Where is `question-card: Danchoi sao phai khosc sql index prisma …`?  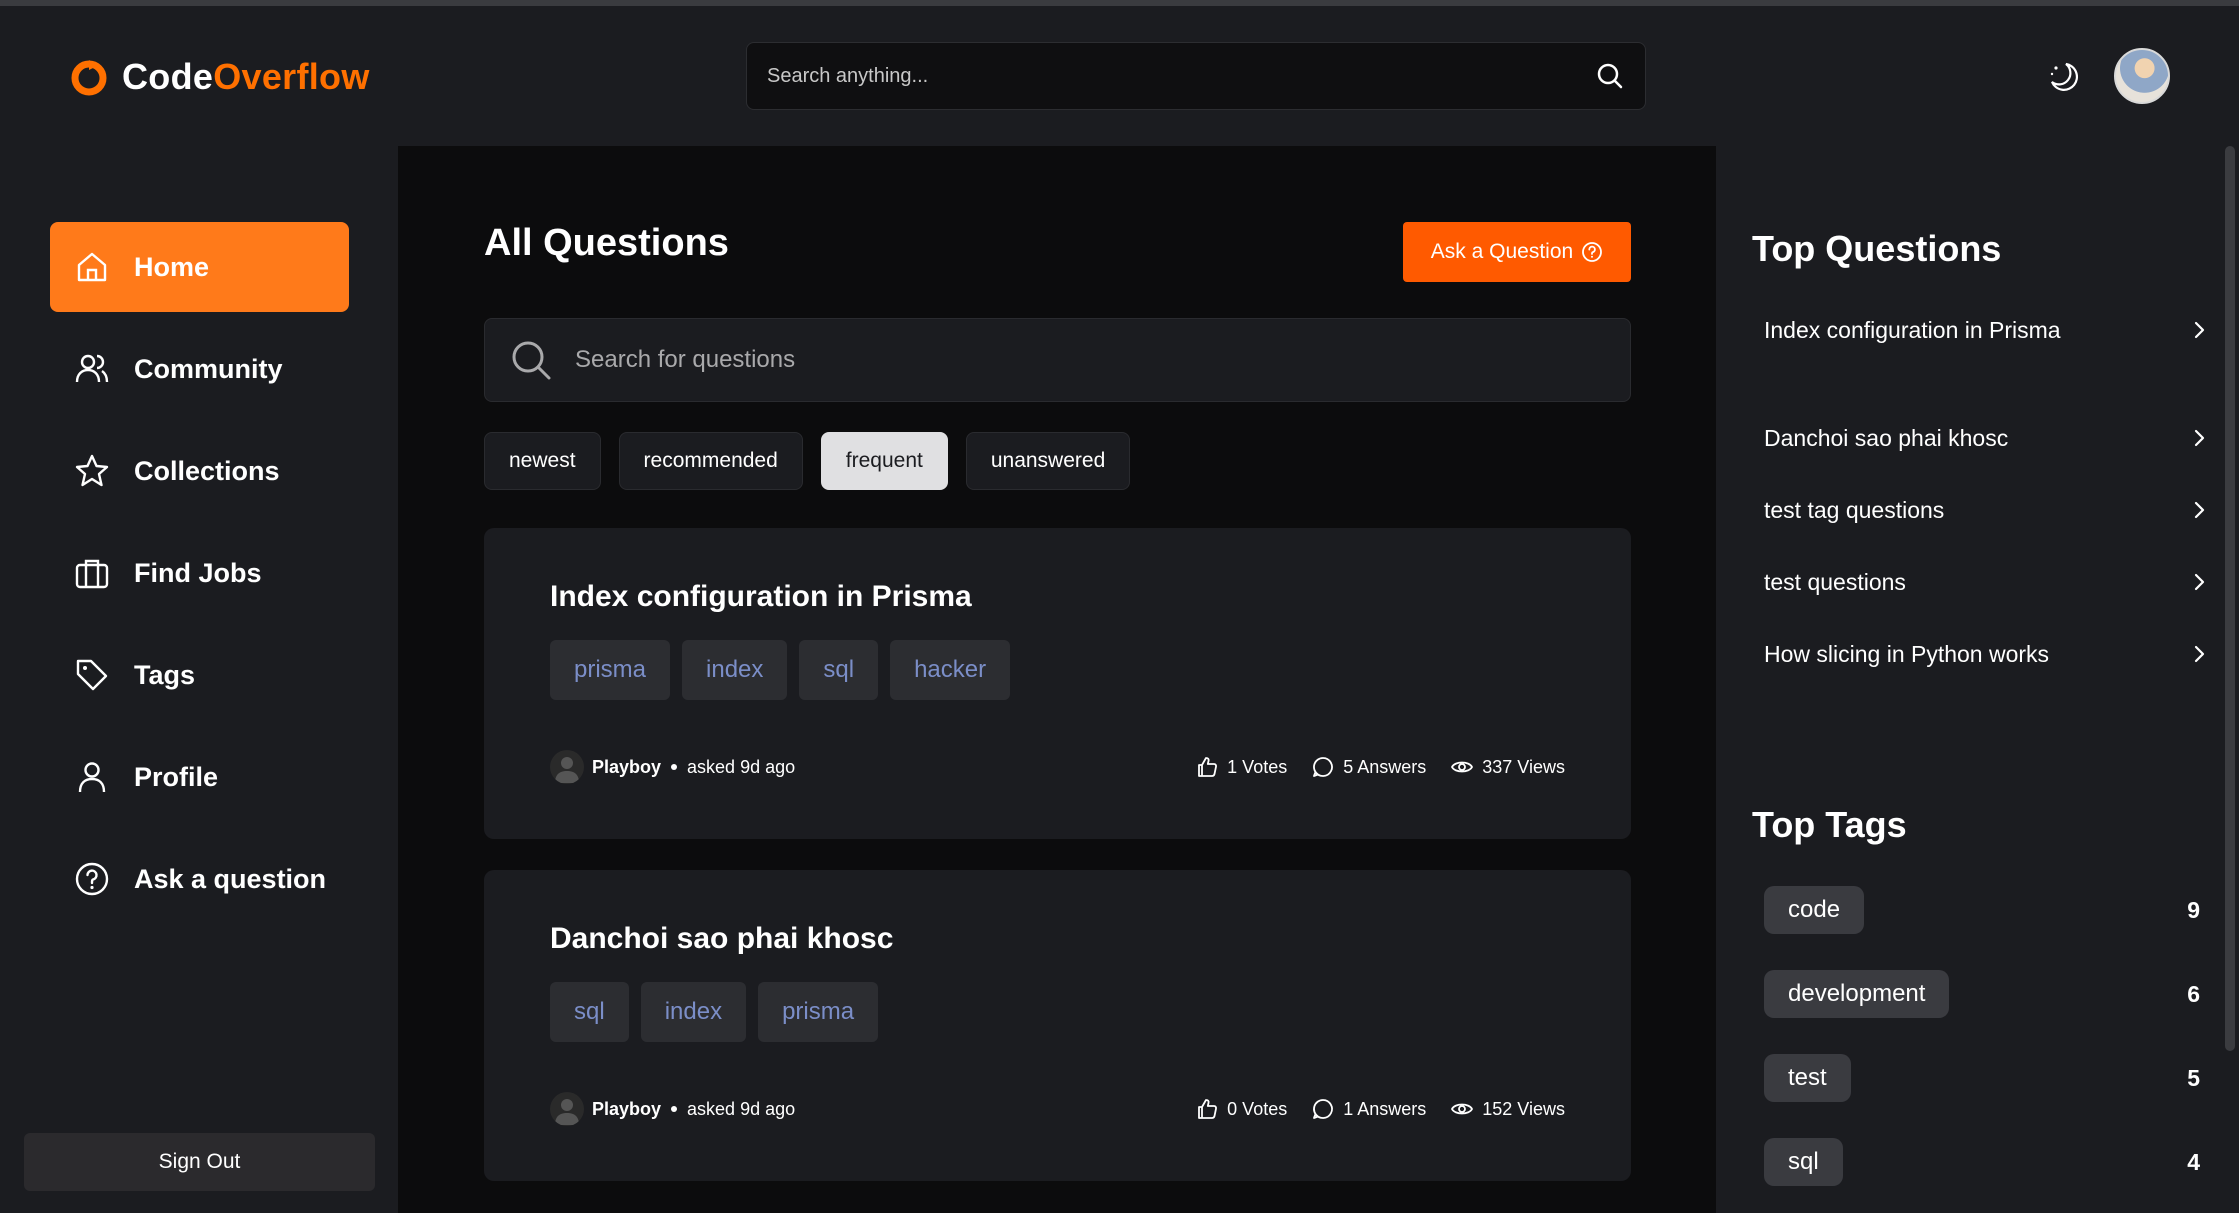 question-card: Danchoi sao phai khosc sql index prisma … is located at coordinates (1057, 1025).